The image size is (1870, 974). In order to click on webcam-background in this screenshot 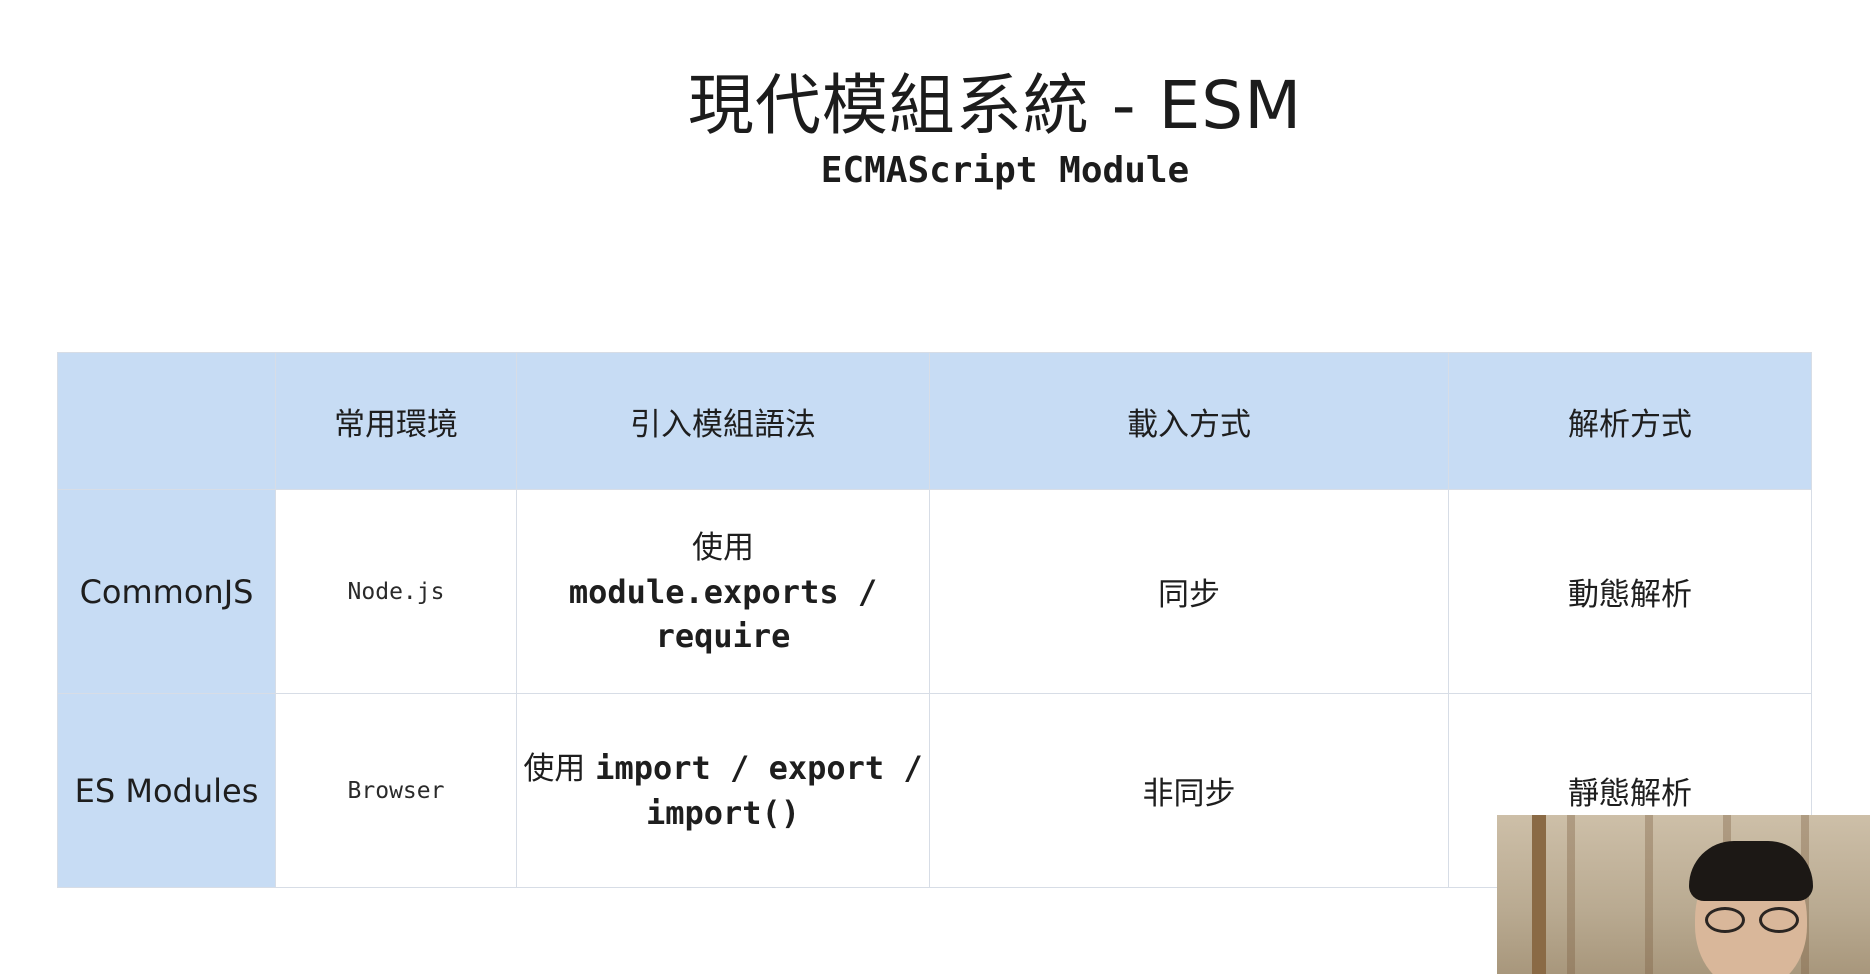, I will do `click(1683, 894)`.